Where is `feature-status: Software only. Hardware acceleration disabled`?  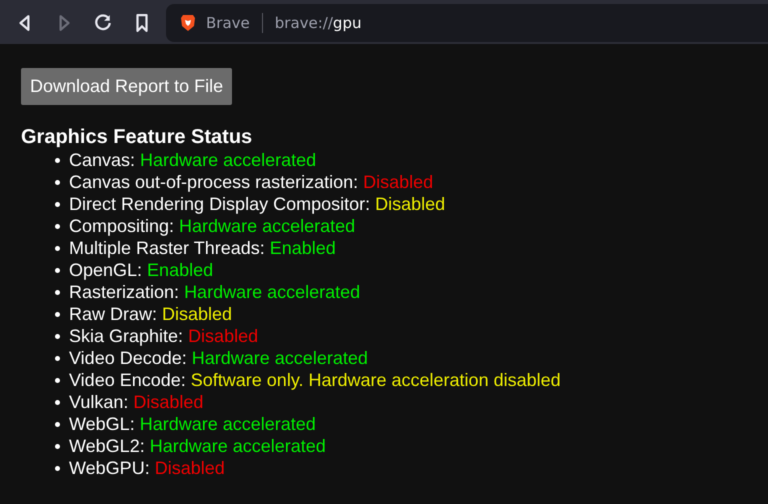
feature-status: Software only. Hardware acceleration disabled is located at coordinates (375, 380).